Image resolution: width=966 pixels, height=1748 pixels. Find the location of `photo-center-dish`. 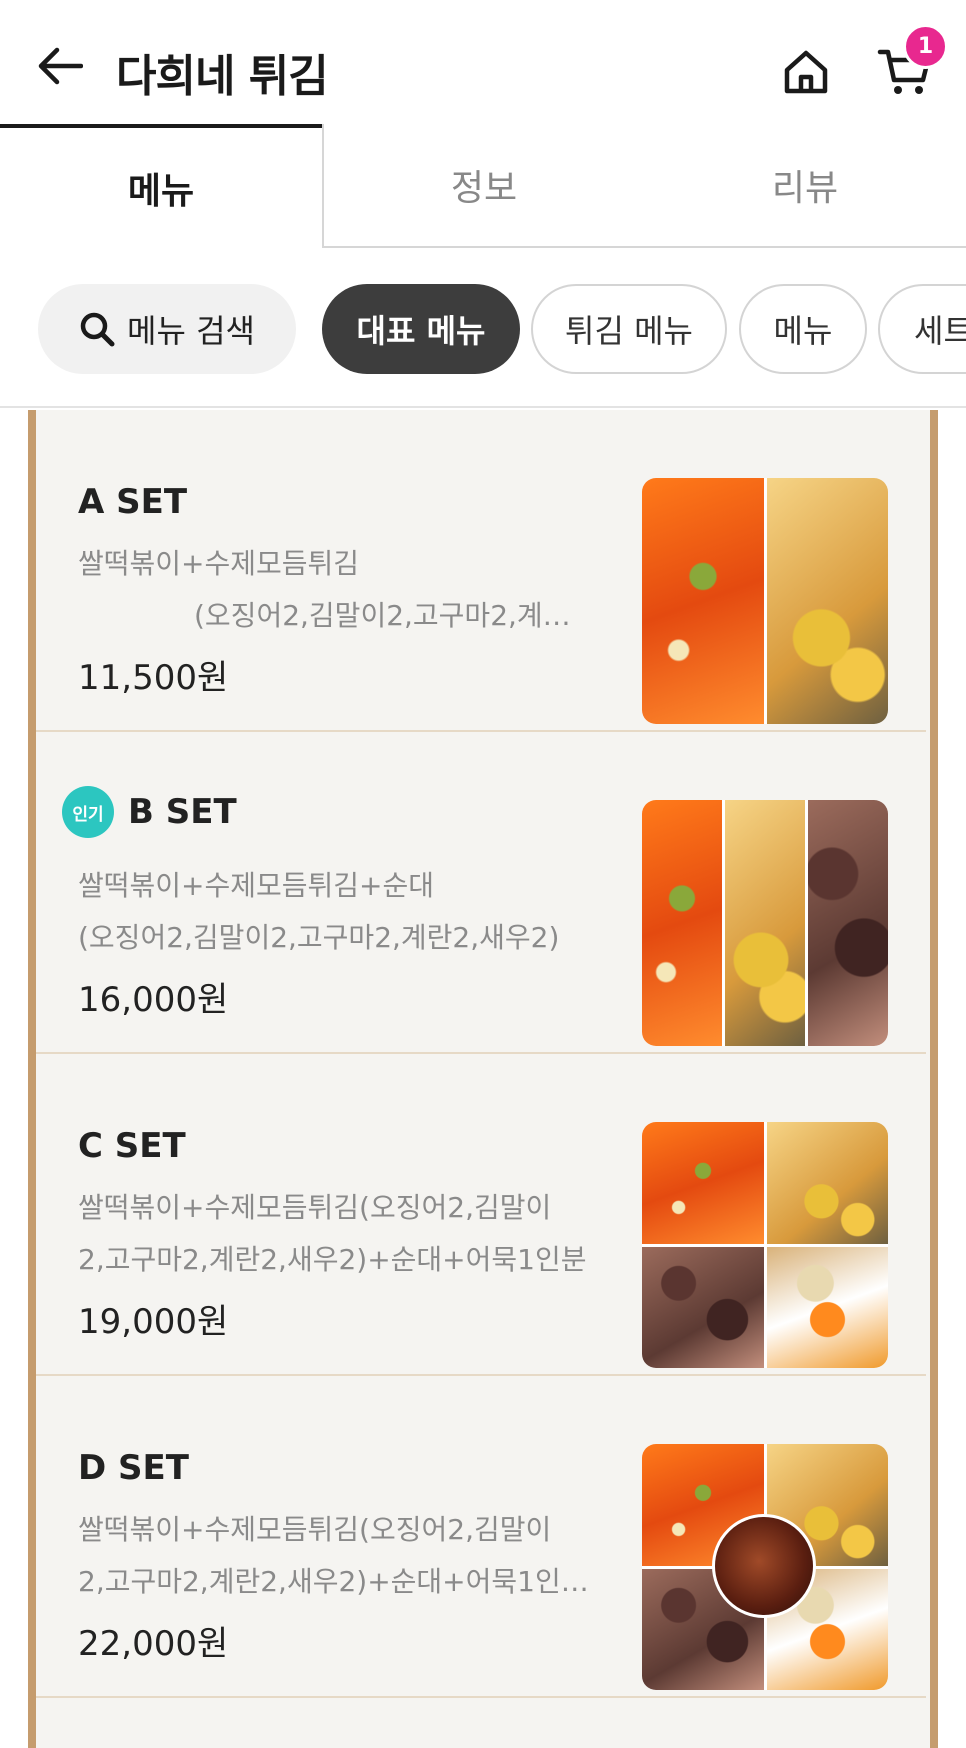

photo-center-dish is located at coordinates (764, 1566).